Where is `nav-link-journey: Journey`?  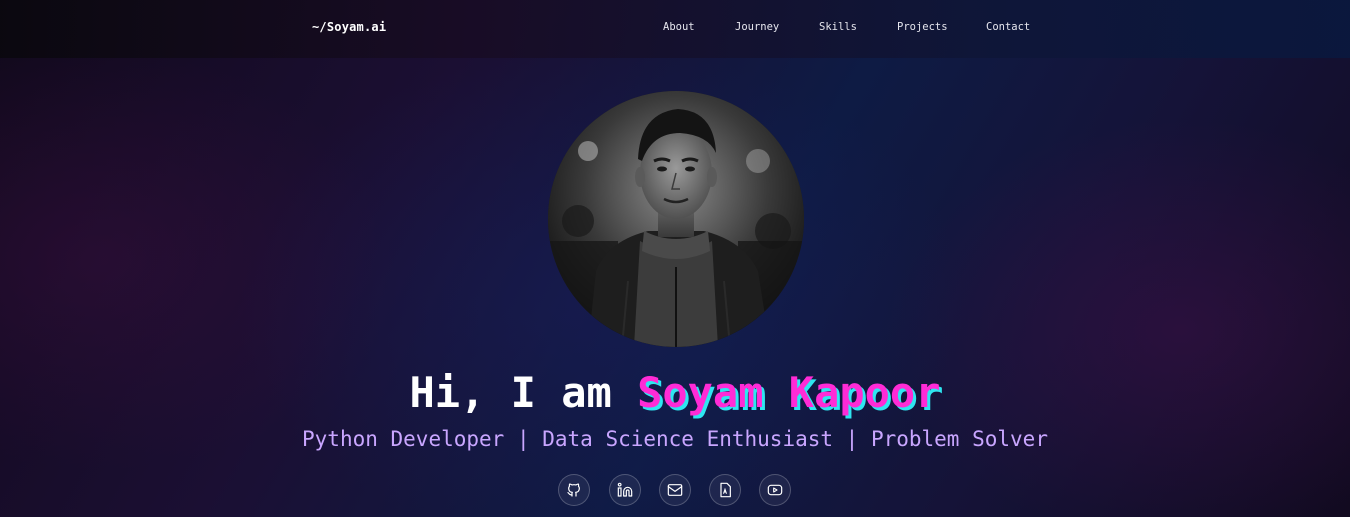 nav-link-journey: Journey is located at coordinates (757, 27).